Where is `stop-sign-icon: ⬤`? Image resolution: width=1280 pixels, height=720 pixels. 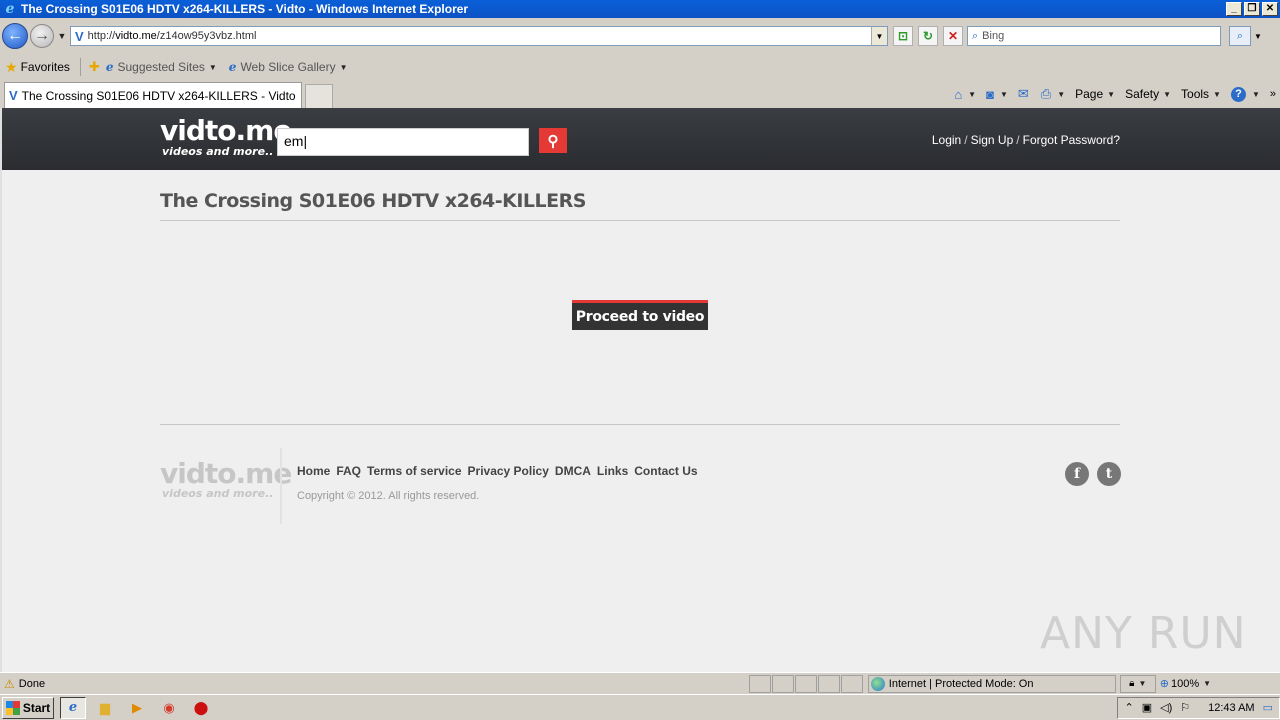 stop-sign-icon: ⬤ is located at coordinates (201, 707).